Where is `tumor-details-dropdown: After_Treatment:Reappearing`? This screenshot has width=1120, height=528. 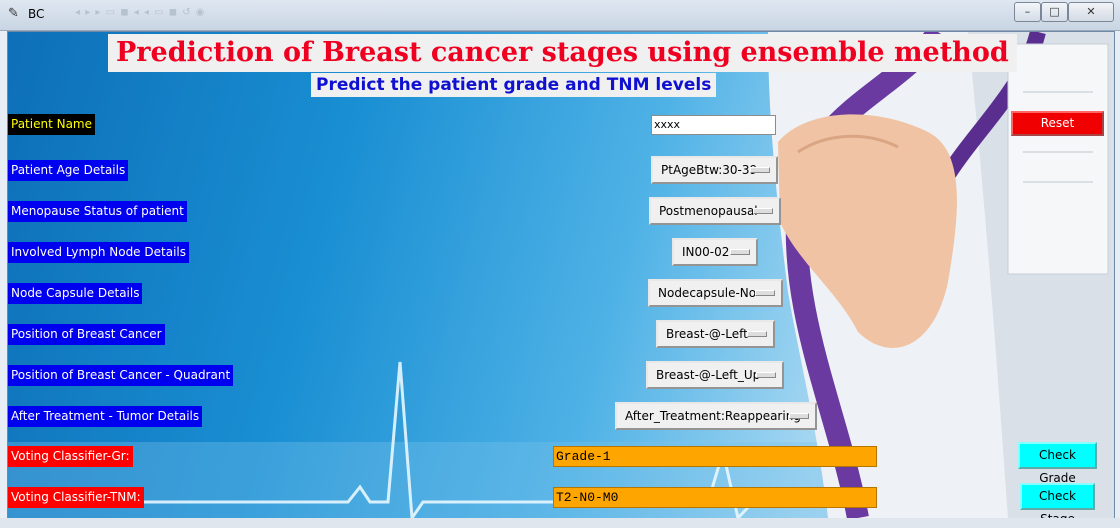 tumor-details-dropdown: After_Treatment:Reappearing is located at coordinates (716, 416).